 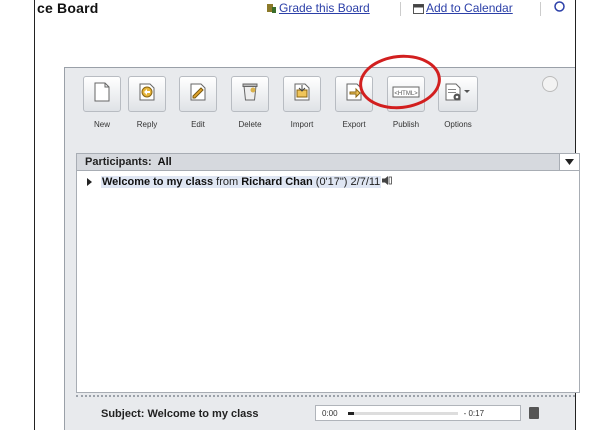 I want to click on audio-player: 0:00 - 0:17, so click(x=418, y=413).